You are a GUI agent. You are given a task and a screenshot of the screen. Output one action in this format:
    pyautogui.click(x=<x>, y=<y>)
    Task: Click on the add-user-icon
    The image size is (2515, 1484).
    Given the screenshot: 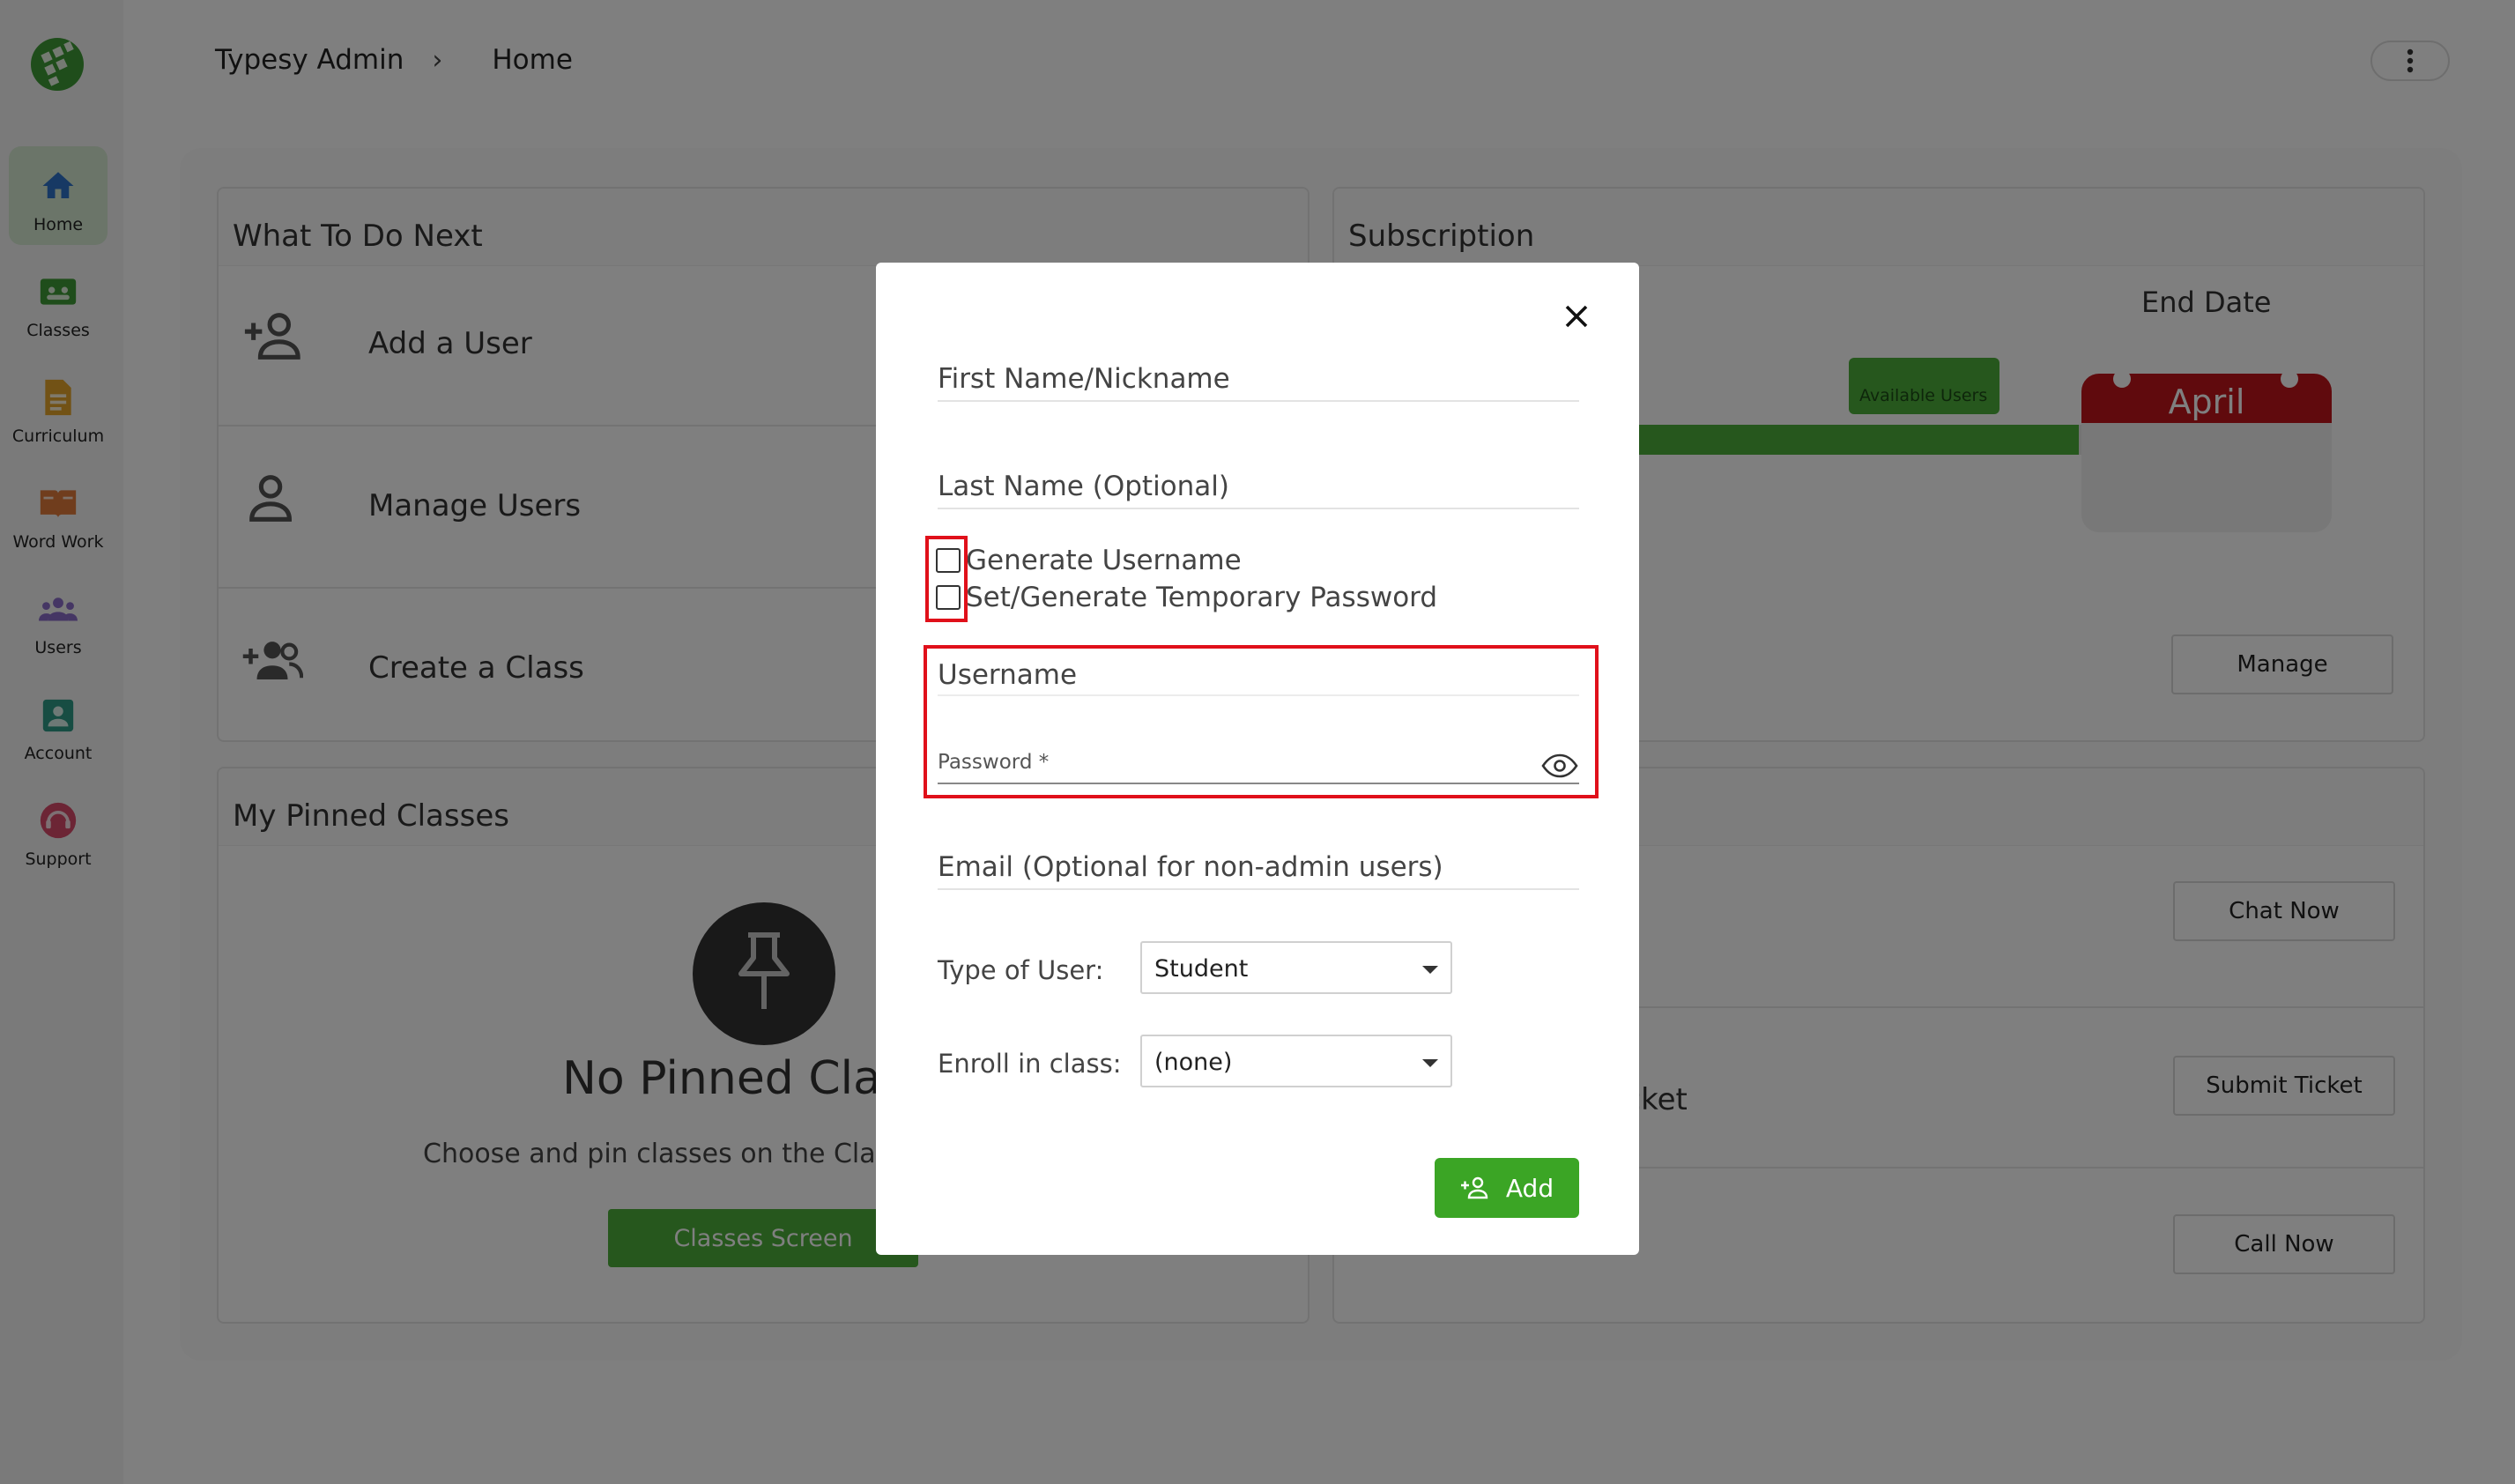 What is the action you would take?
    pyautogui.click(x=1474, y=1187)
    